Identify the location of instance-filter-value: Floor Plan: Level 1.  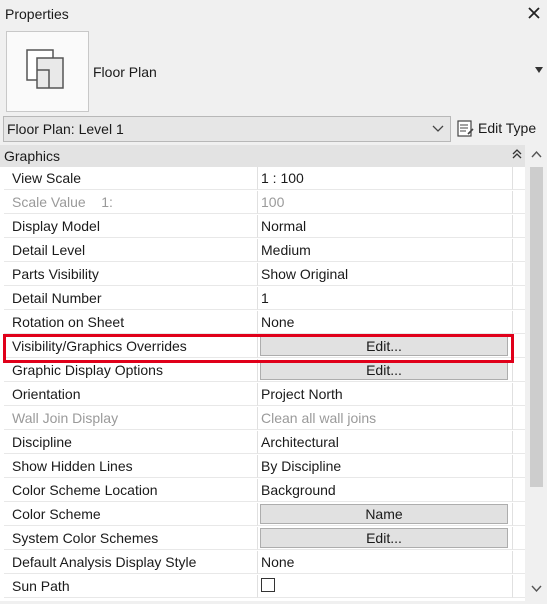
(65, 129).